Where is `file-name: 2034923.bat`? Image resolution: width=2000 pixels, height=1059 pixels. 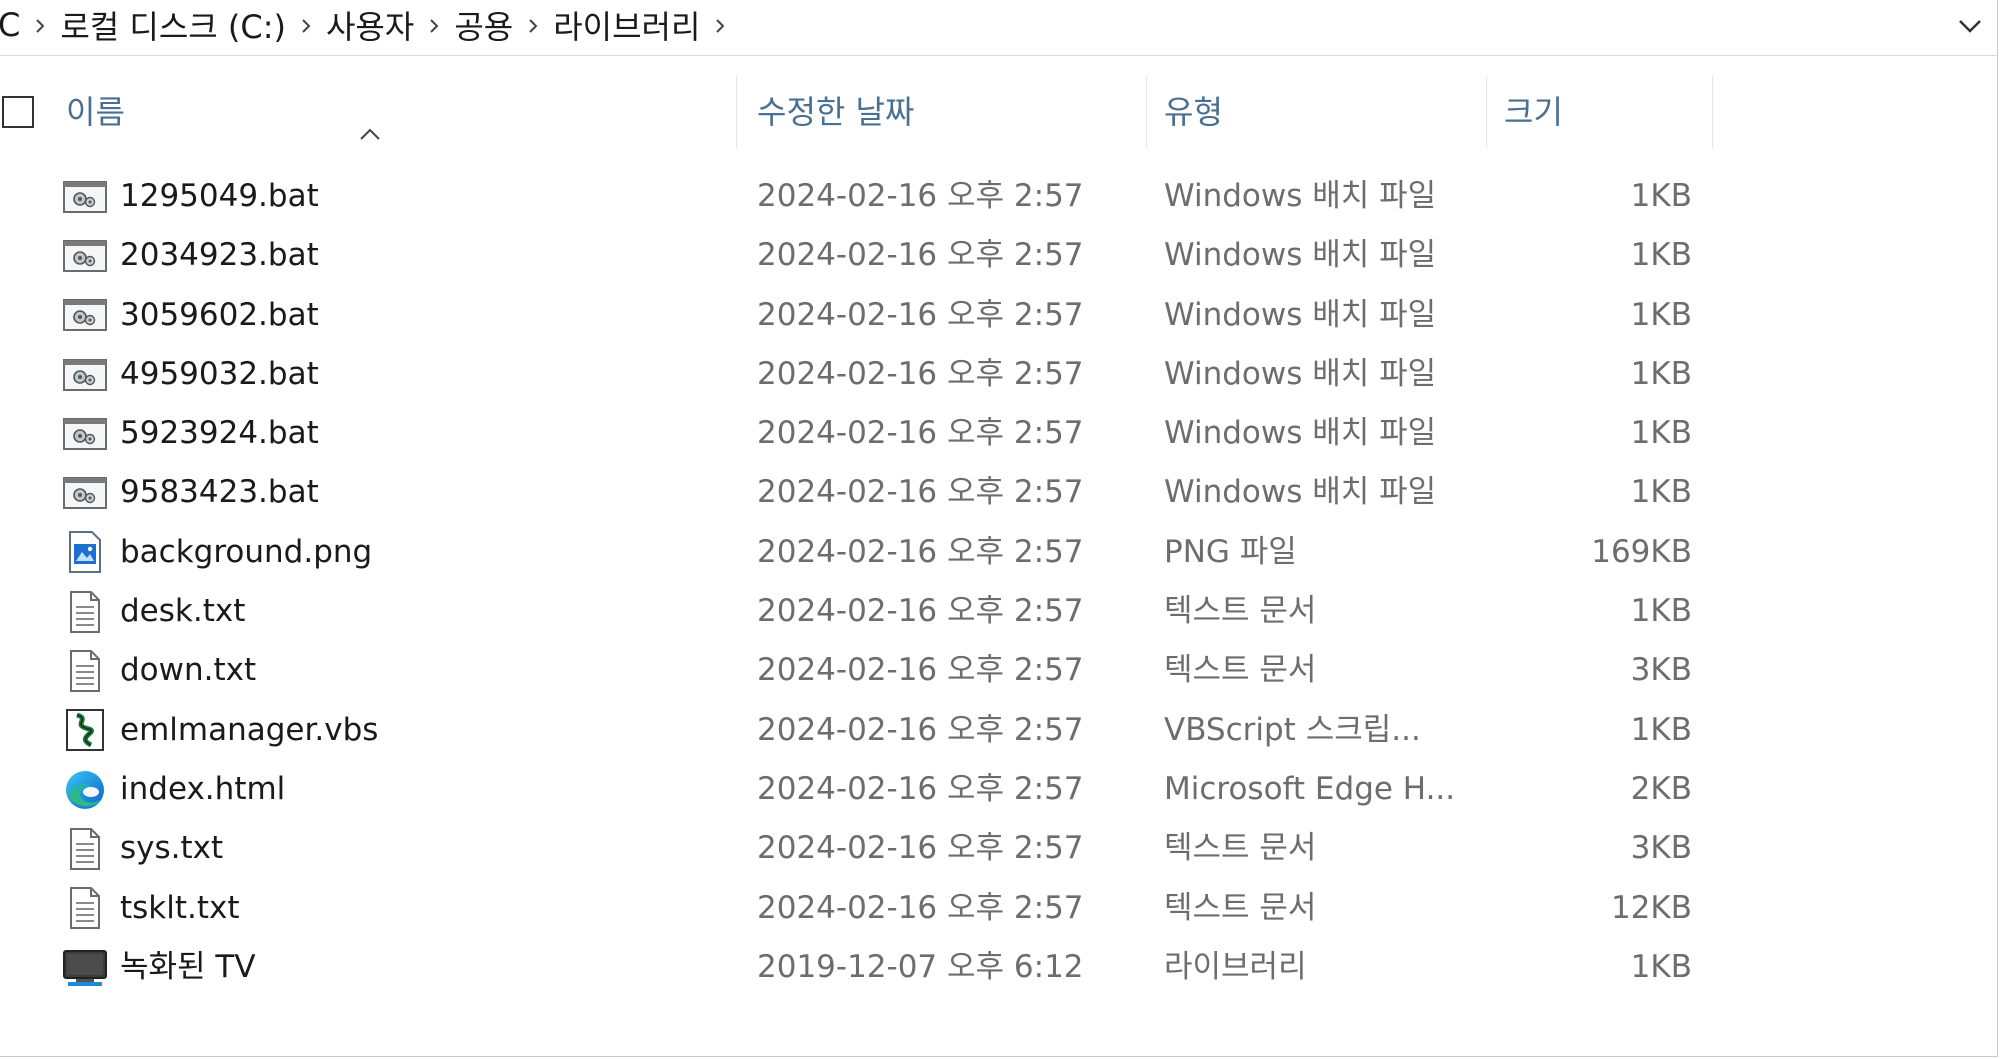
file-name: 2034923.bat is located at coordinates (219, 255).